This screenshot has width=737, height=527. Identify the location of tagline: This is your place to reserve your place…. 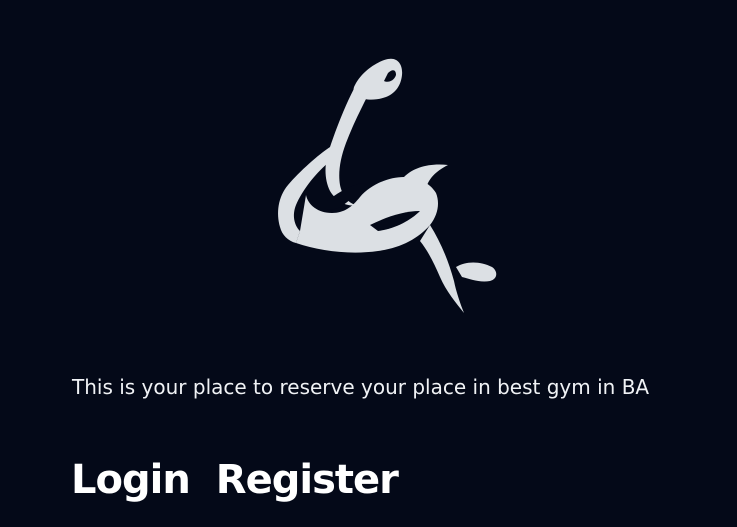
(361, 387).